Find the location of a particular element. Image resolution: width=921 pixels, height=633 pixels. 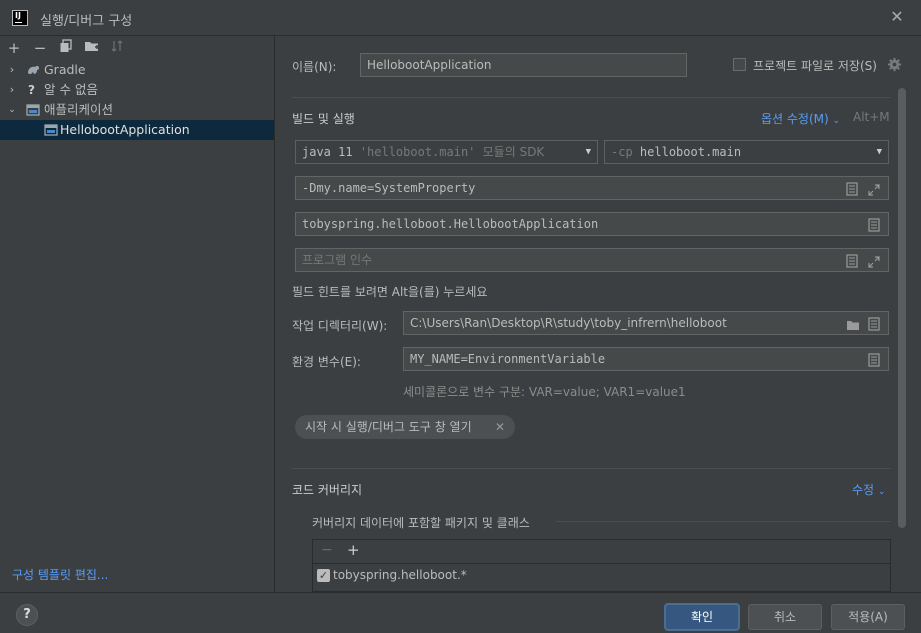

sdk-dropdown: java 11 'helloboot.main' 모듈의 SDK ▼ is located at coordinates (446, 152).